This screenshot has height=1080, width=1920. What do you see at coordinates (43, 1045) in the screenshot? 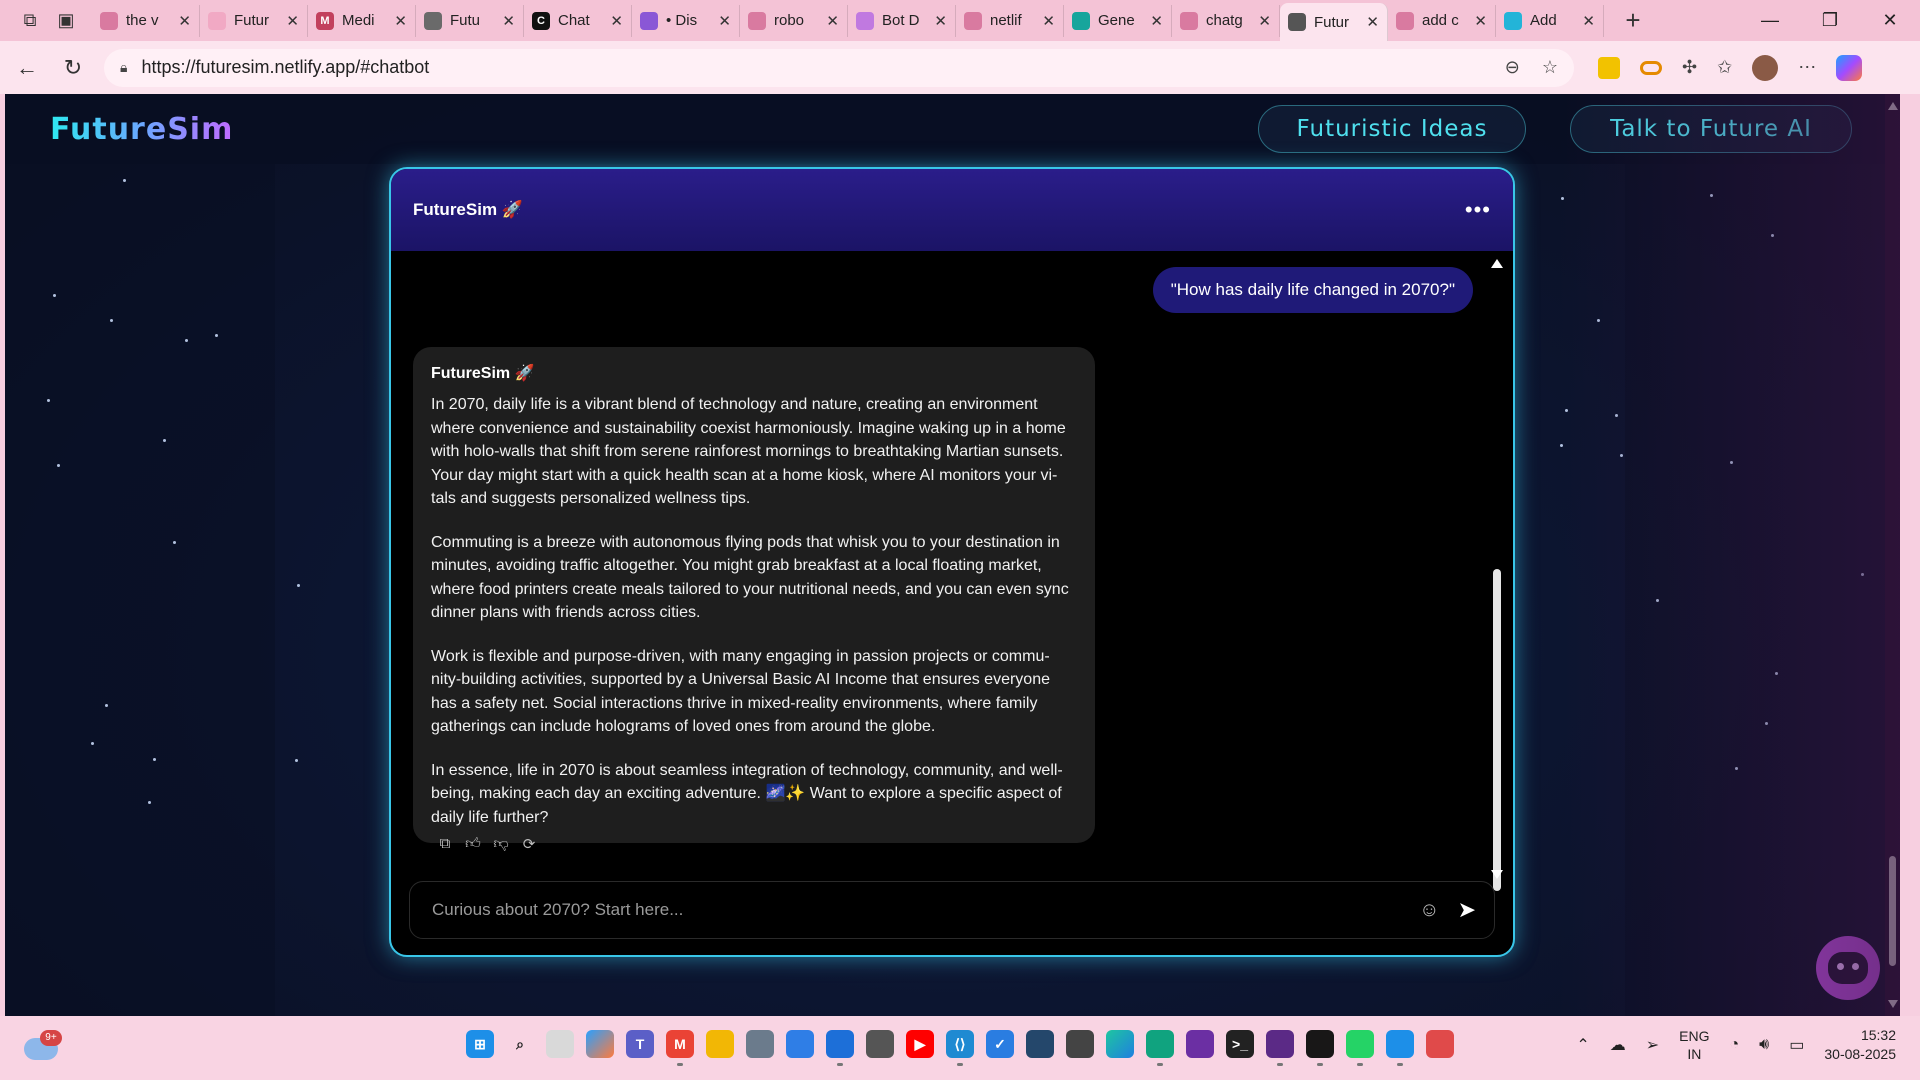
I see `weather-widget: 9+` at bounding box center [43, 1045].